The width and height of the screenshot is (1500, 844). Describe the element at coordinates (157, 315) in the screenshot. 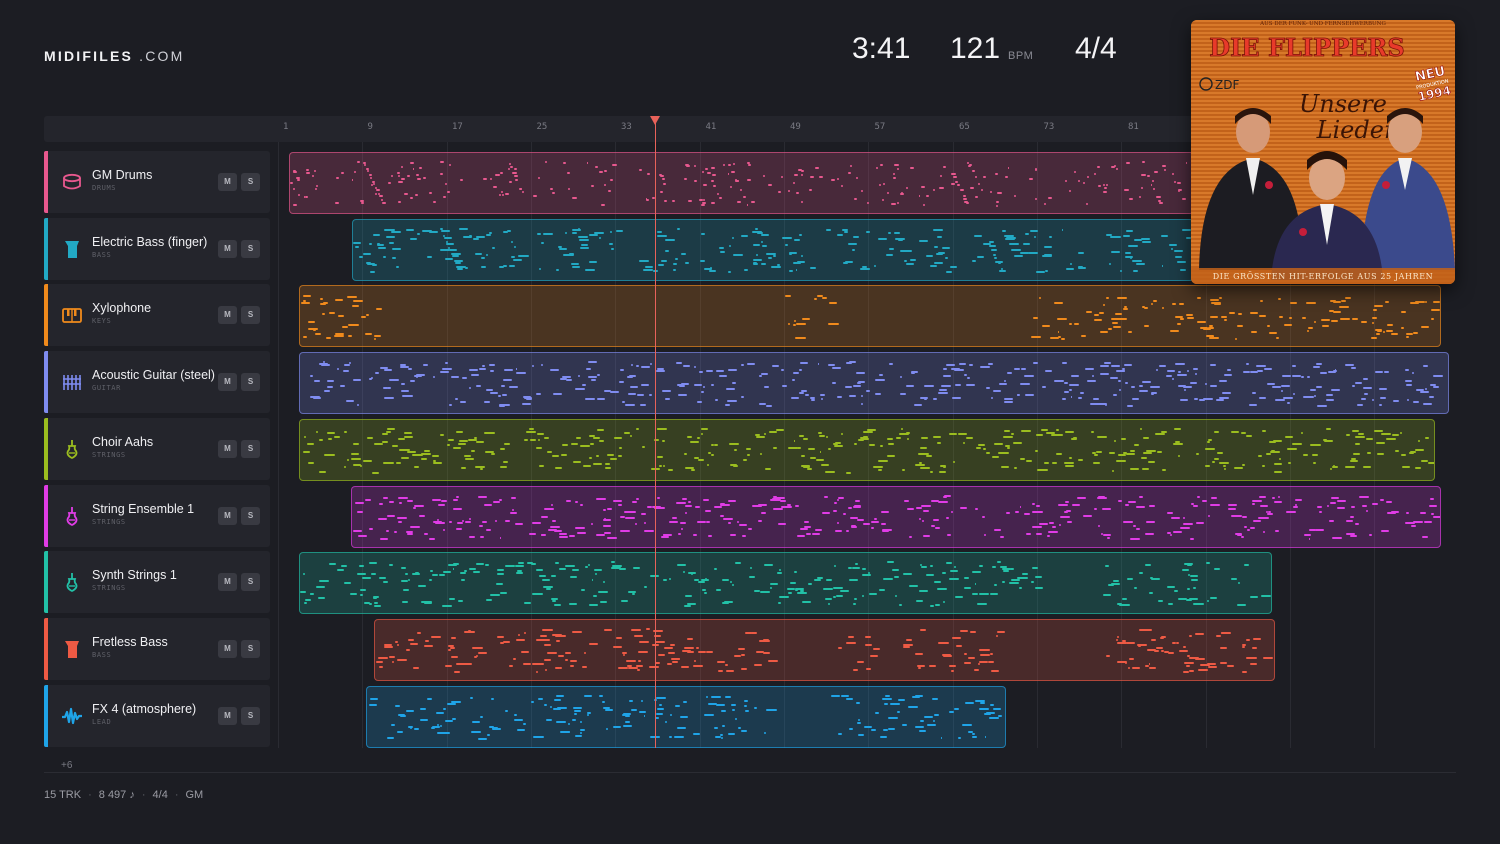

I see `track-header: Xylophone KEYS M S` at that location.